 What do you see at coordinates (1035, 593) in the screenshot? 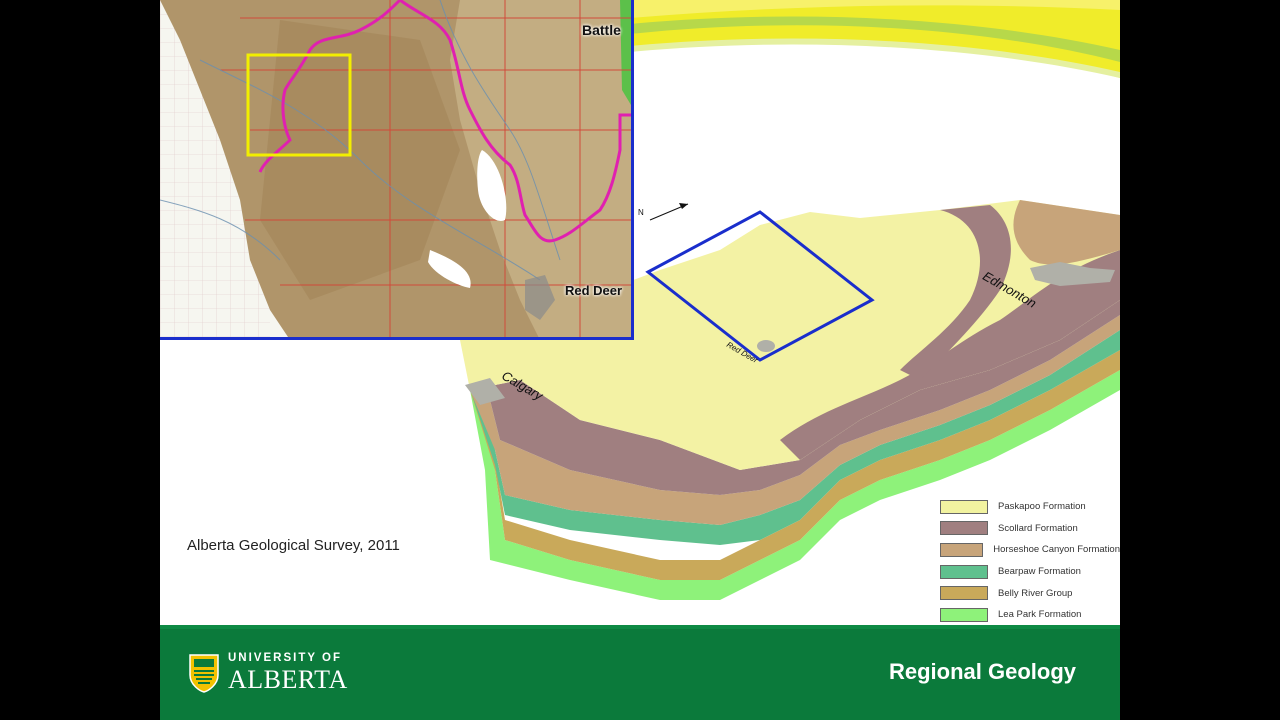
I see `legend-label: Belly River Group` at bounding box center [1035, 593].